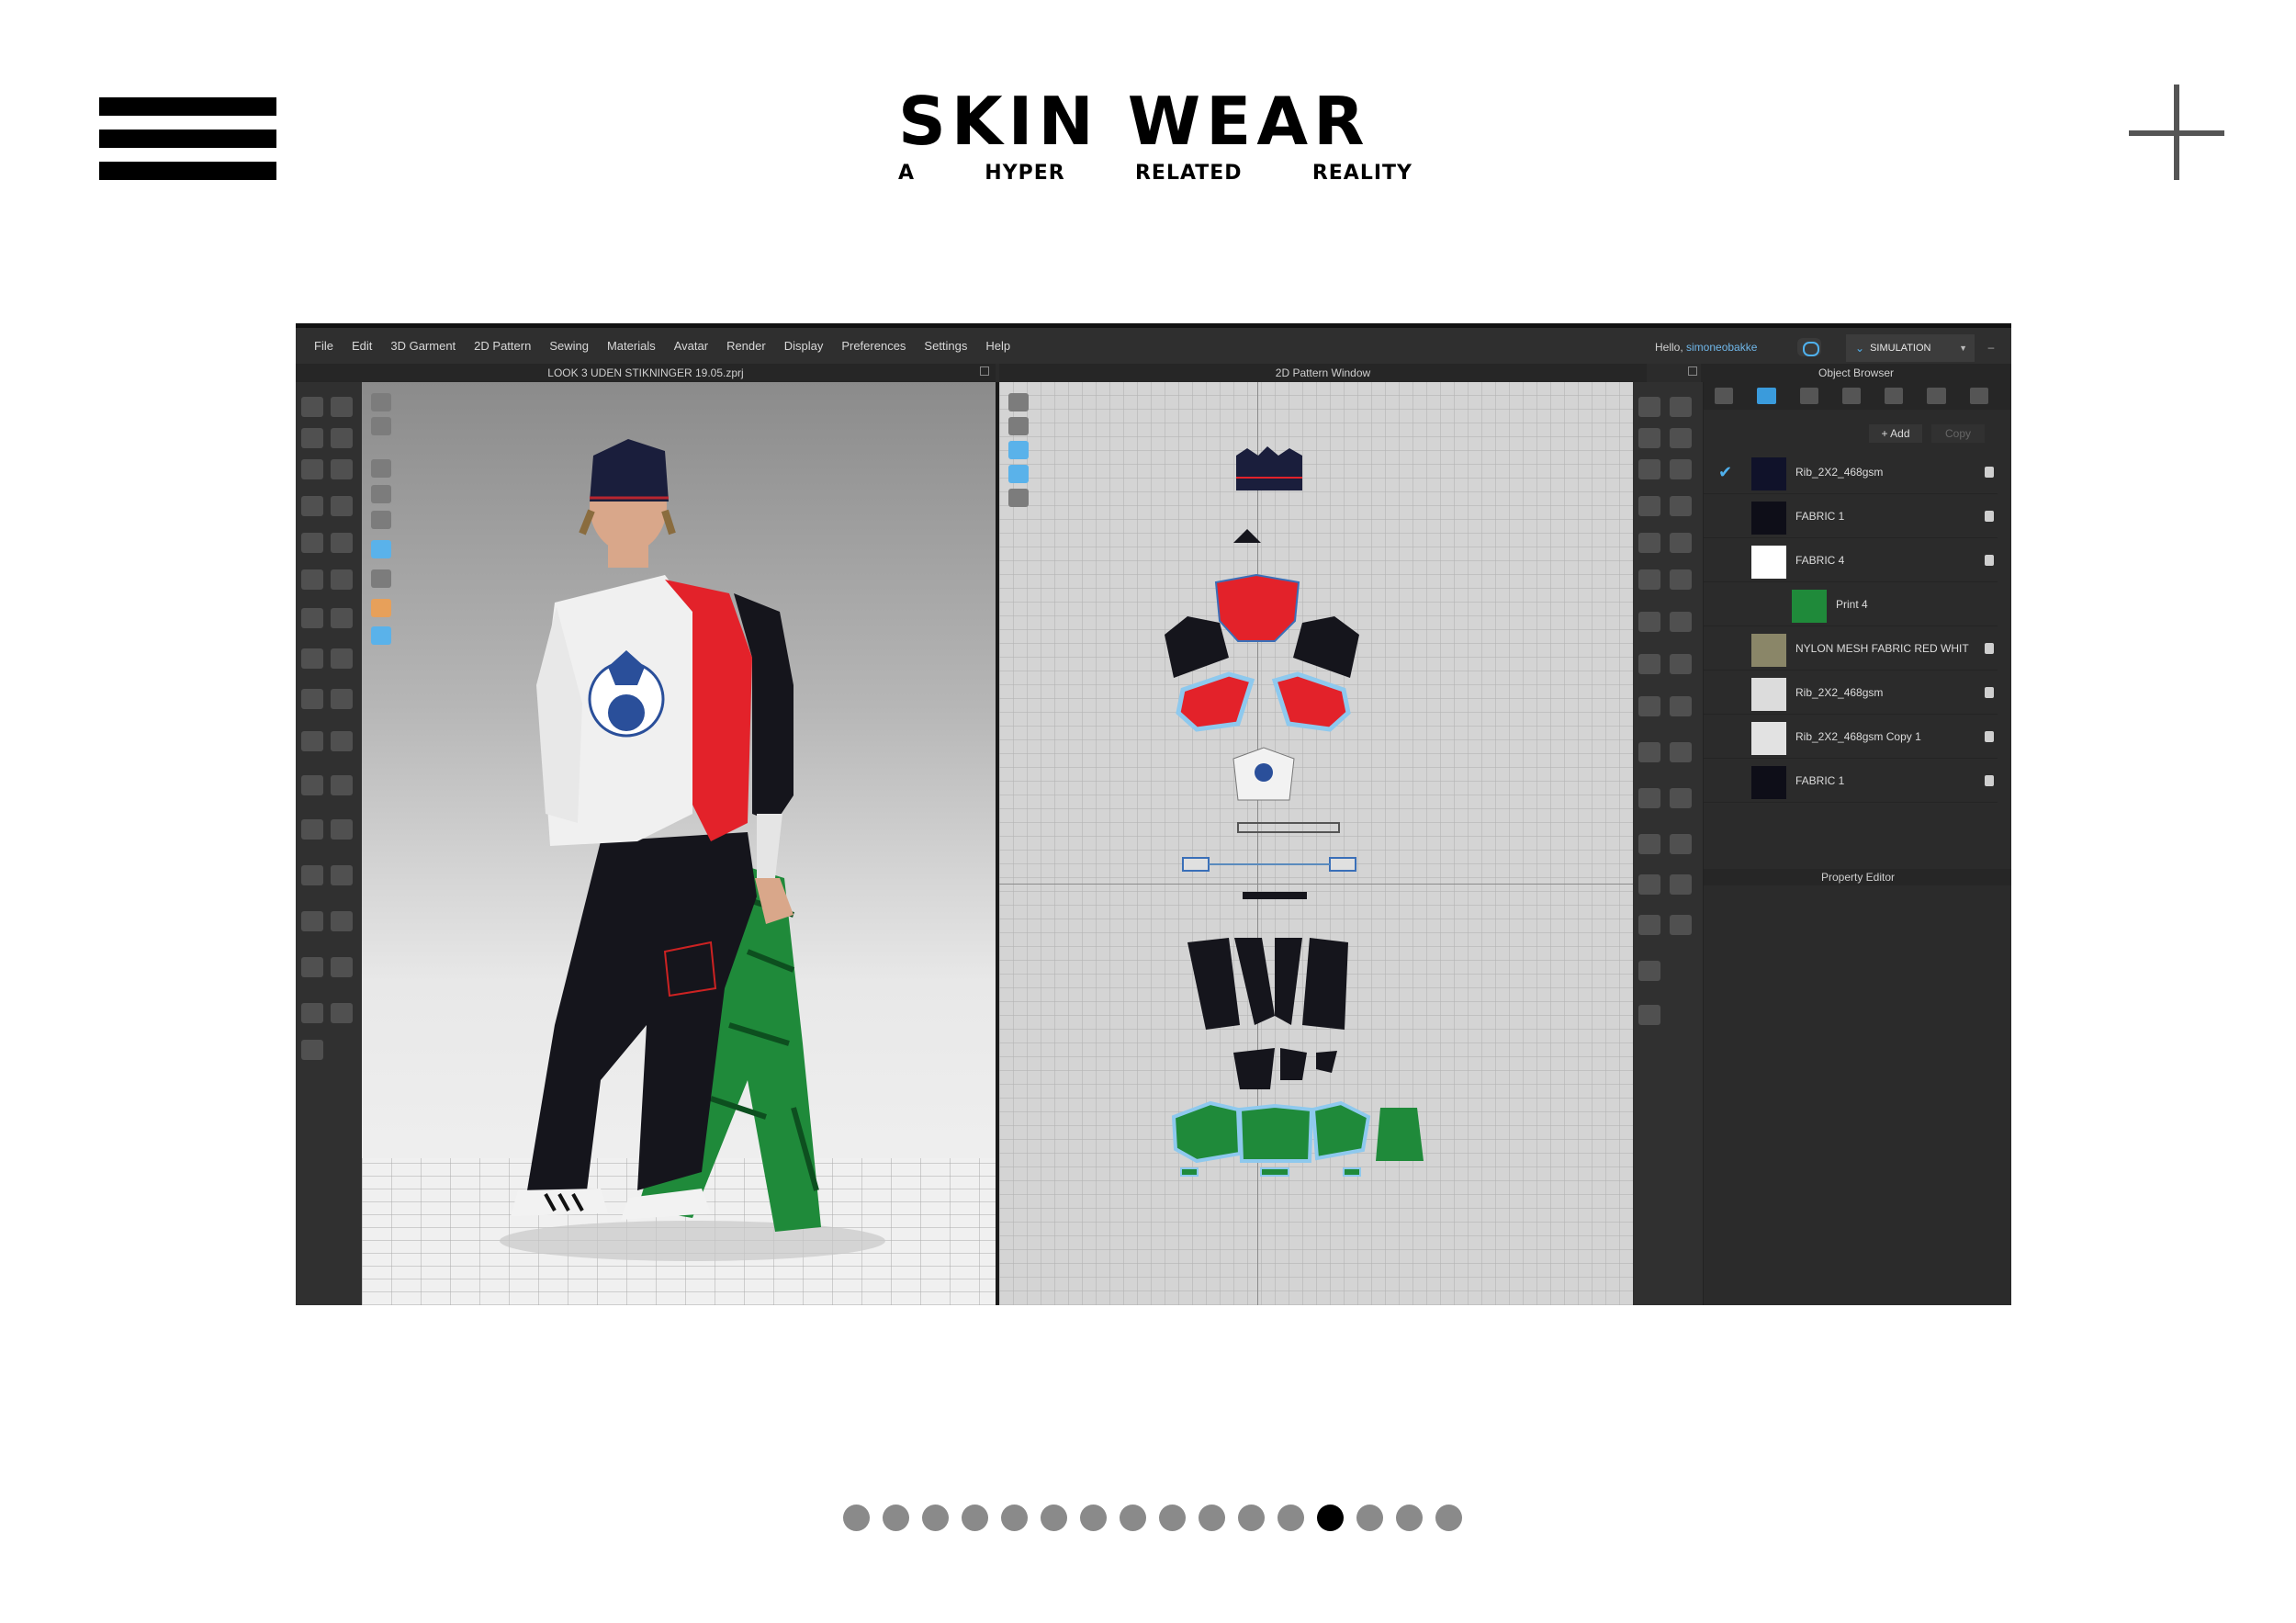 The height and width of the screenshot is (1623, 2296). I want to click on logo: SKIN WEAR A HYPER RELATED REALITY, so click(1155, 140).